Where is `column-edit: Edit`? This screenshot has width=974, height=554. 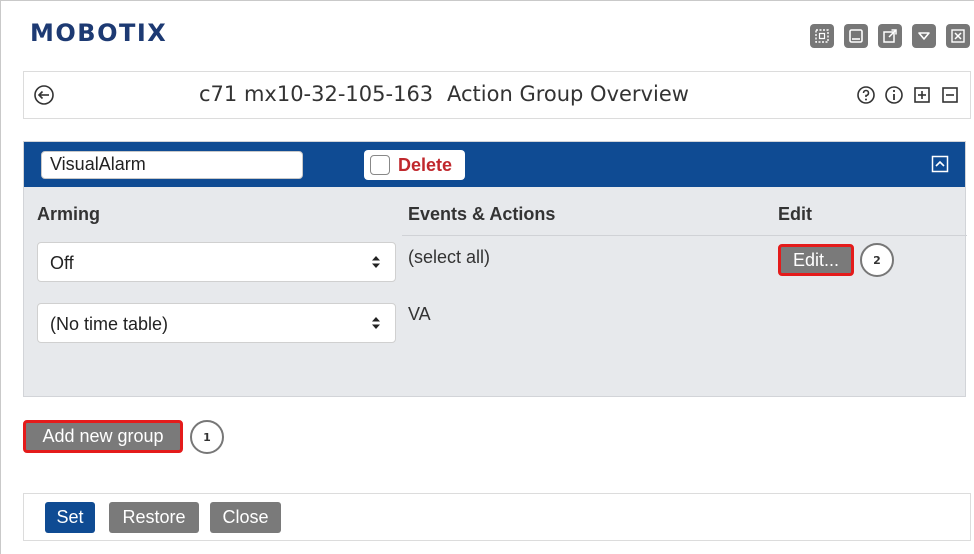 column-edit: Edit is located at coordinates (795, 214).